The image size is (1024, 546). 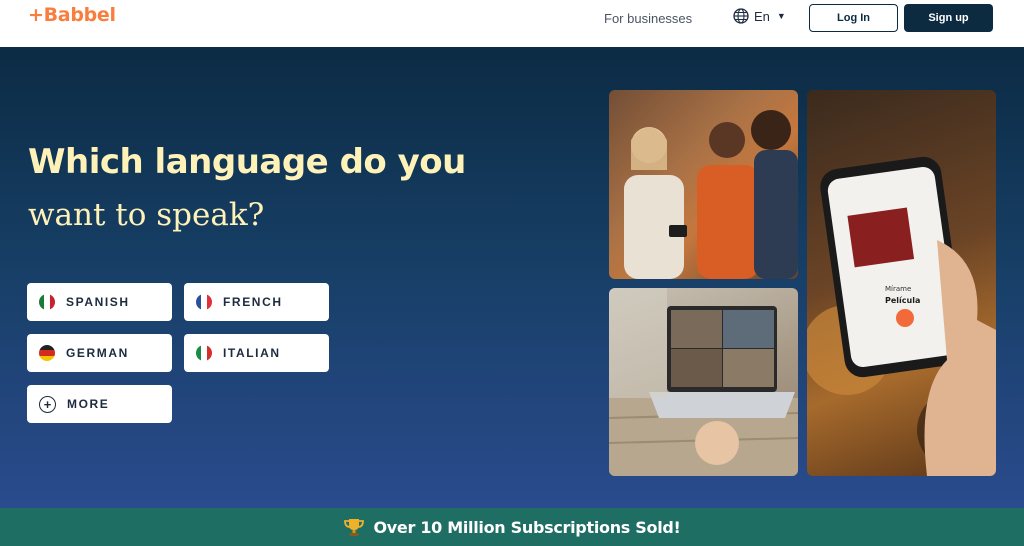 What do you see at coordinates (204, 302) in the screenshot?
I see `france-flag-icon` at bounding box center [204, 302].